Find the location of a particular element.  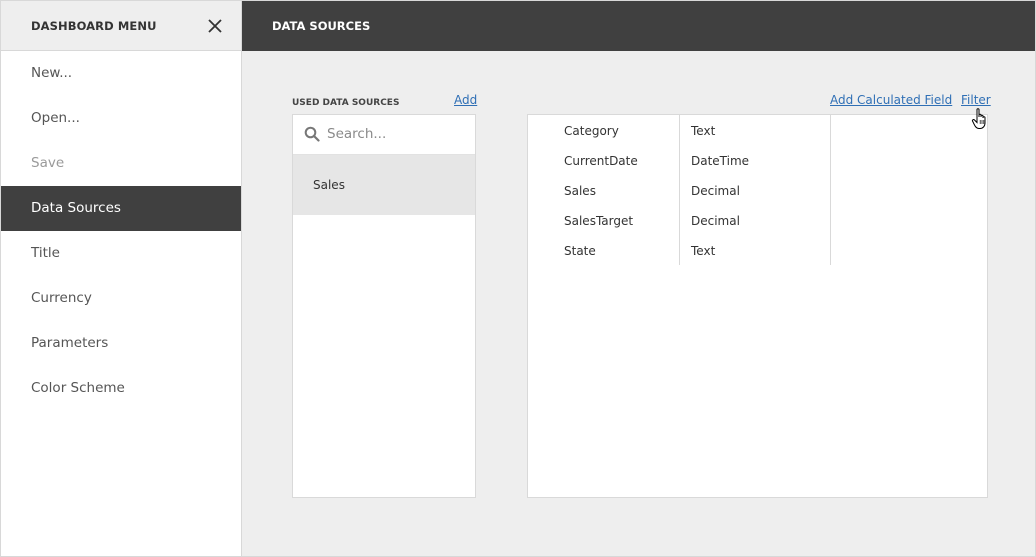

menu-item-data-sources: Data Sources is located at coordinates (121, 208).